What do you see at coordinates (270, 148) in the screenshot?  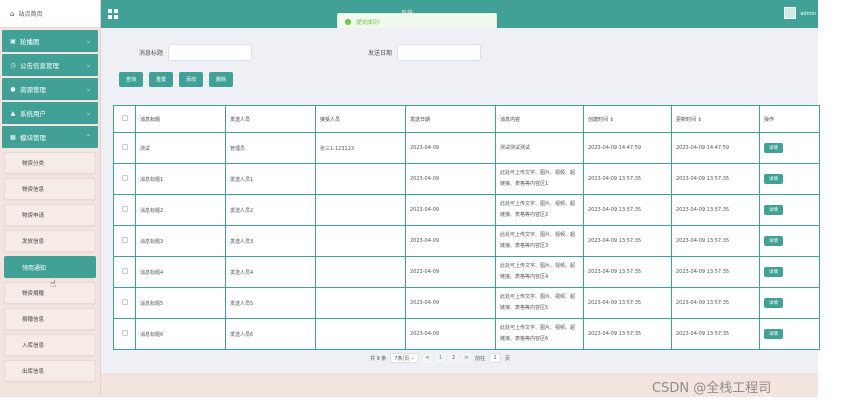 I see `cell-sender: 管理员` at bounding box center [270, 148].